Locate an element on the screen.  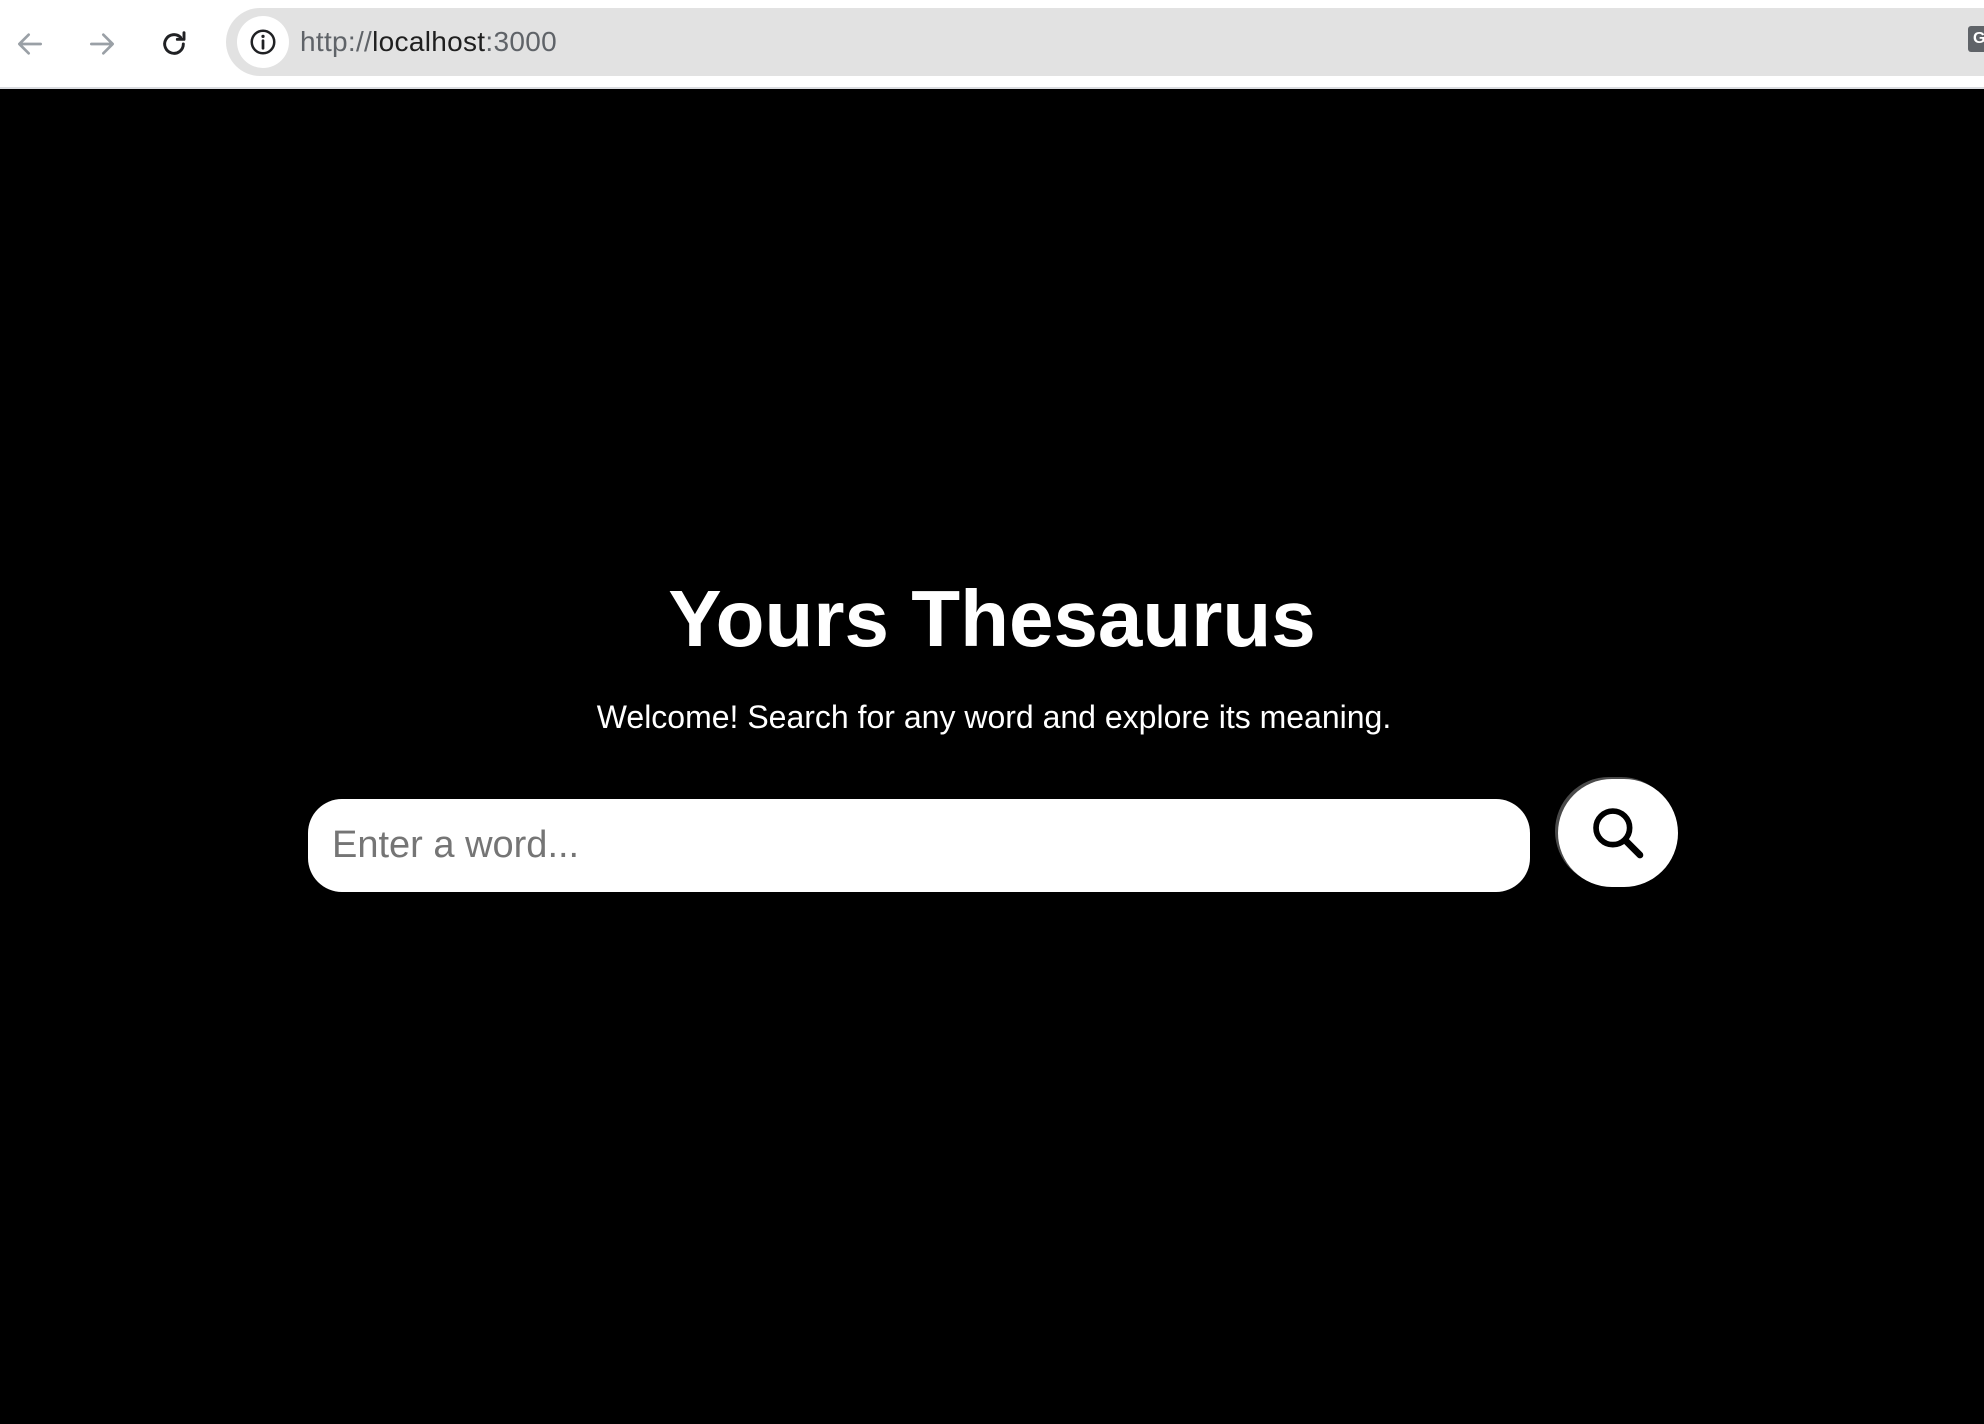
url-scheme: http:// is located at coordinates (336, 41).